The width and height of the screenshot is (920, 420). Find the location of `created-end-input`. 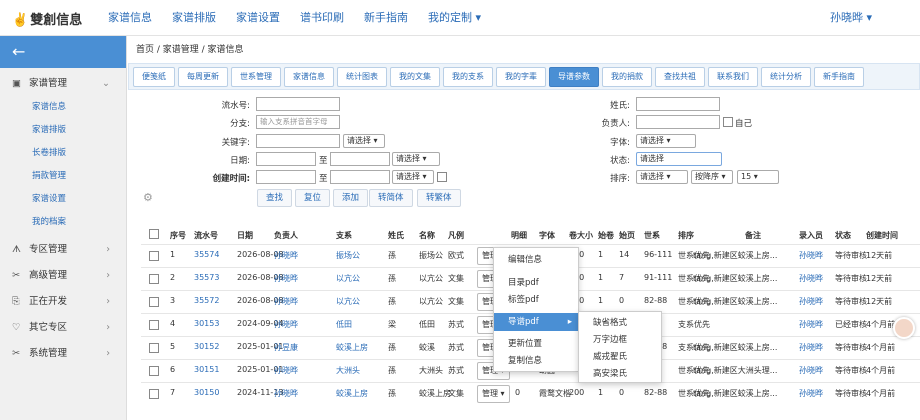

created-end-input is located at coordinates (360, 177).